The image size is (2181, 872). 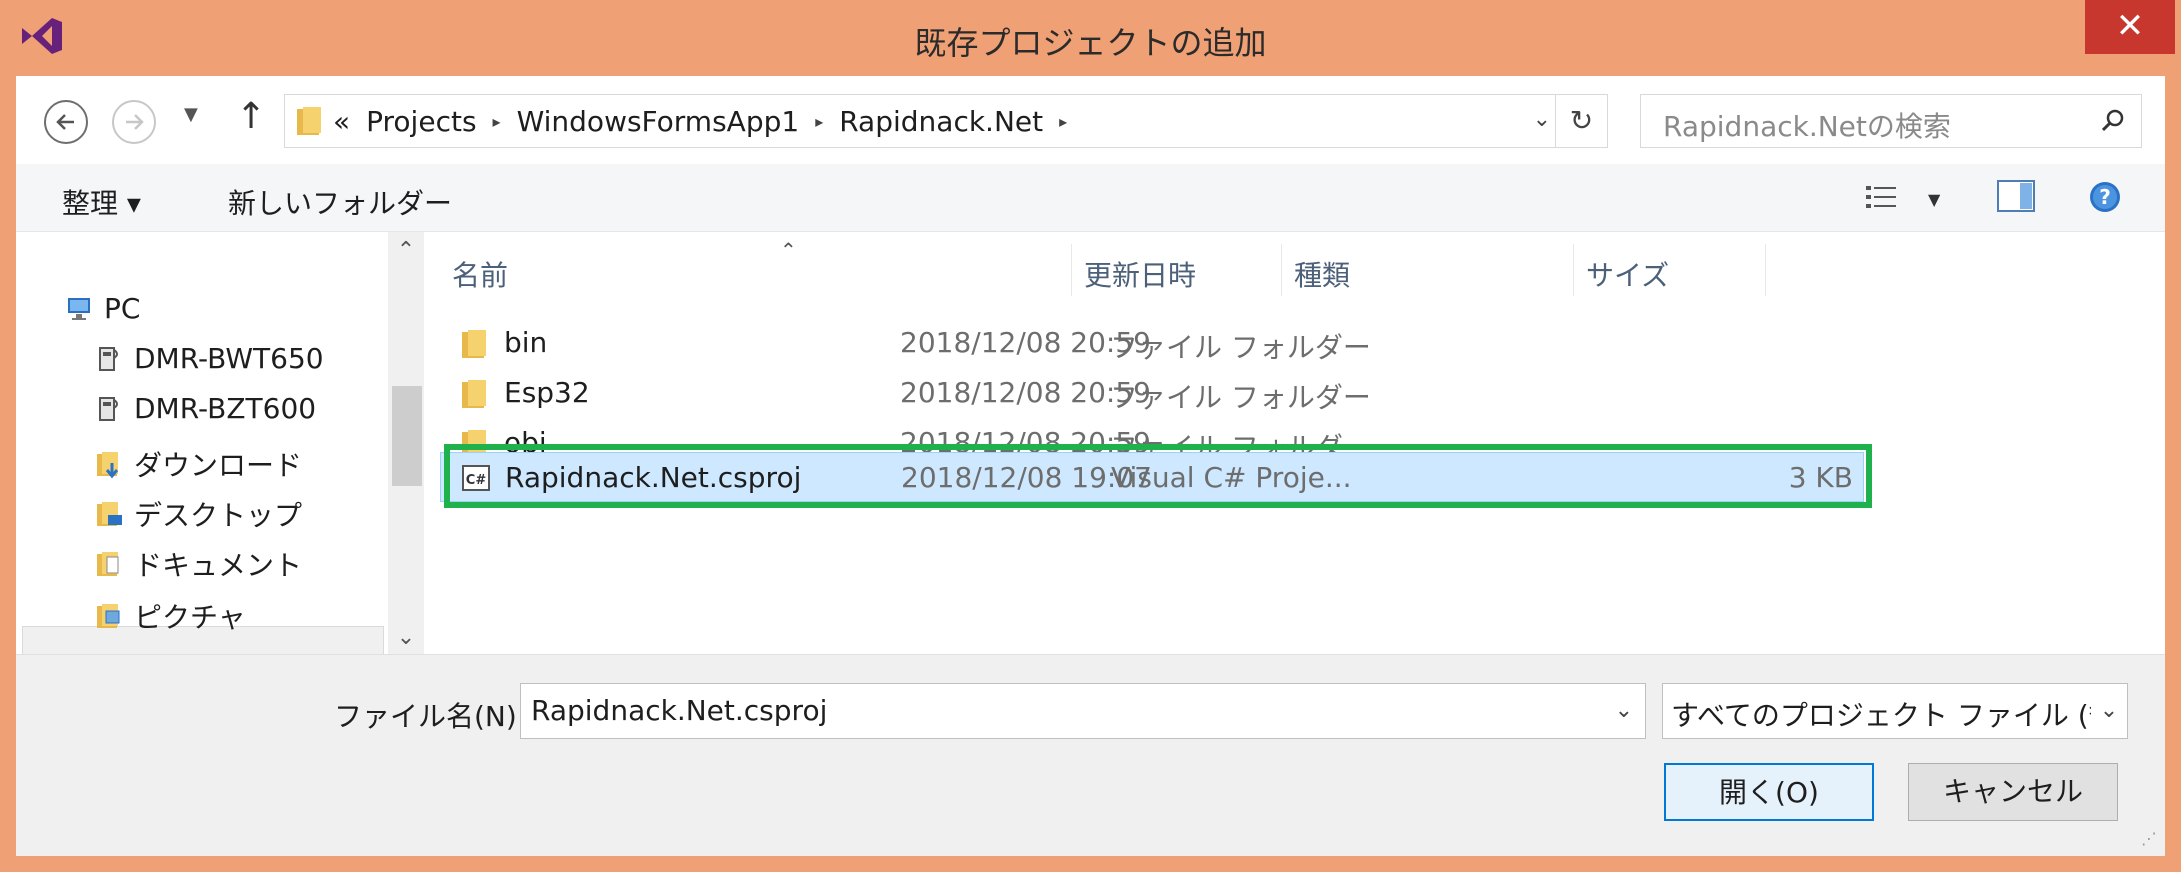 I want to click on breadcrumb-overflow: «, so click(x=341, y=121).